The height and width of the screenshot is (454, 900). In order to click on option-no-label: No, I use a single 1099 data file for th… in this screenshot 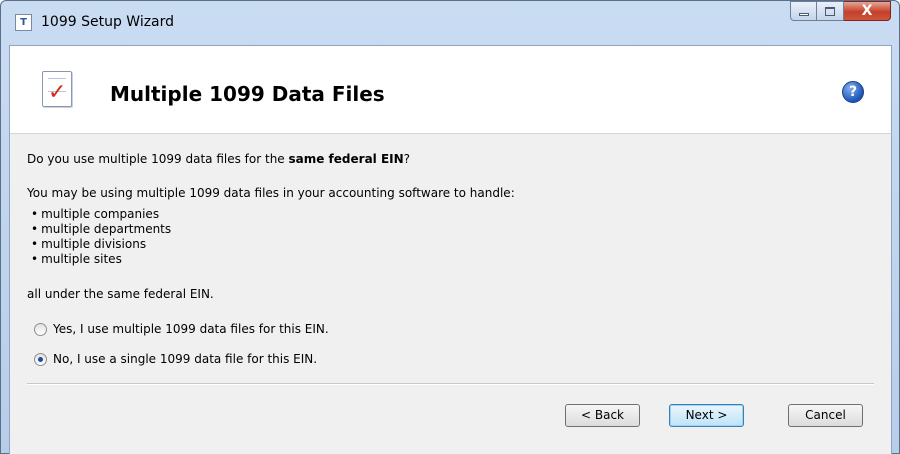, I will do `click(185, 359)`.